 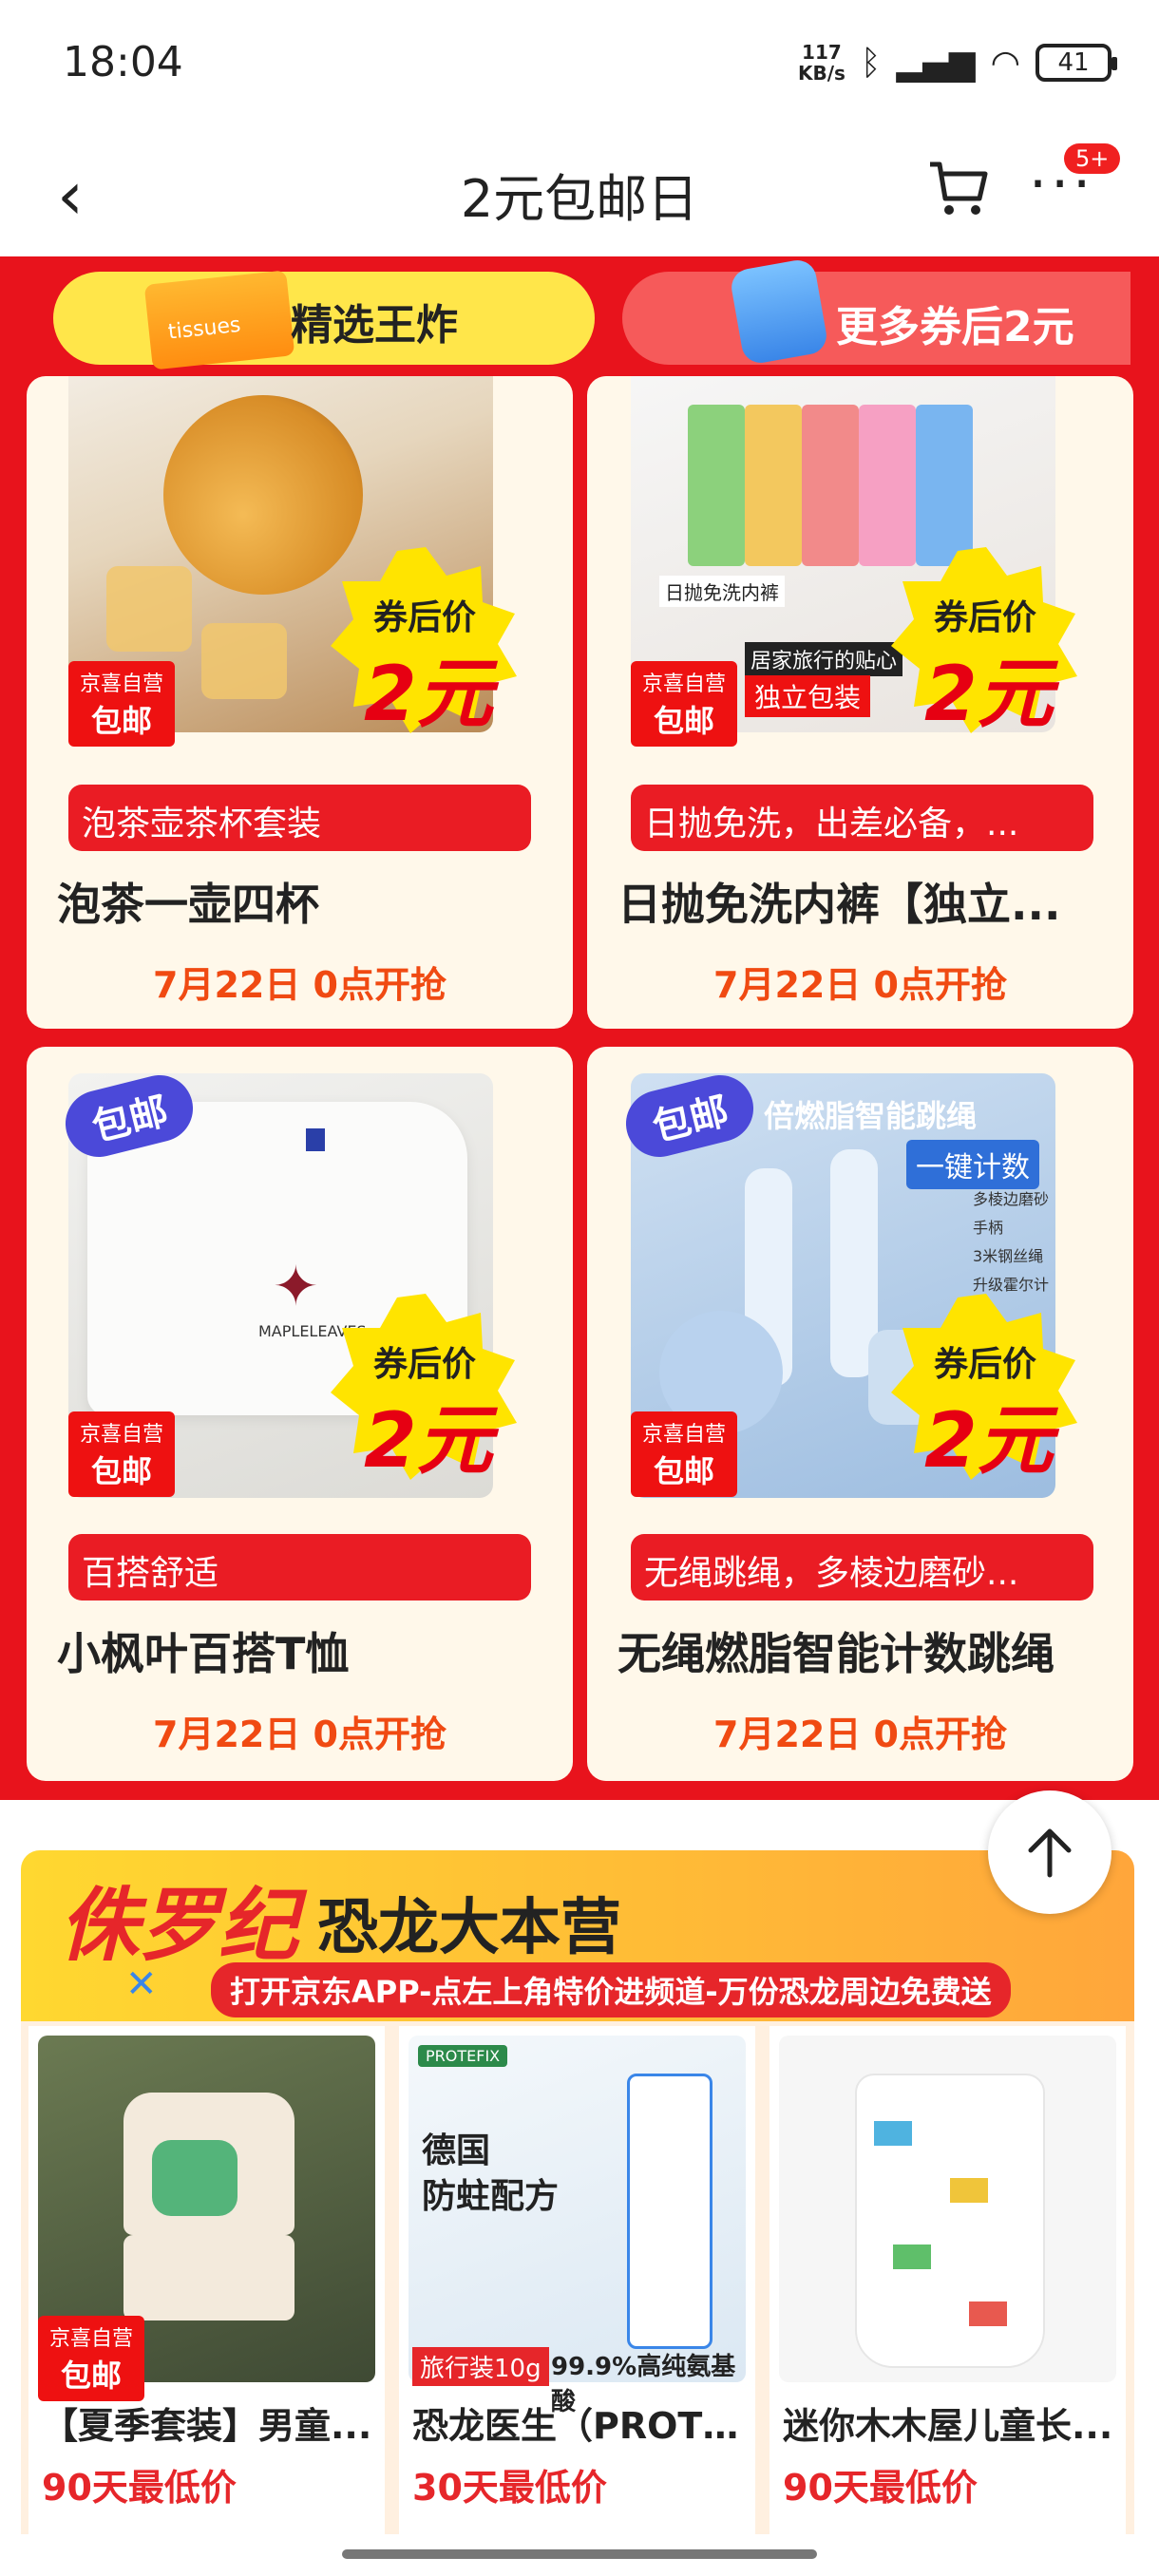 I want to click on product-price-label: 30天最低价, so click(x=509, y=2488).